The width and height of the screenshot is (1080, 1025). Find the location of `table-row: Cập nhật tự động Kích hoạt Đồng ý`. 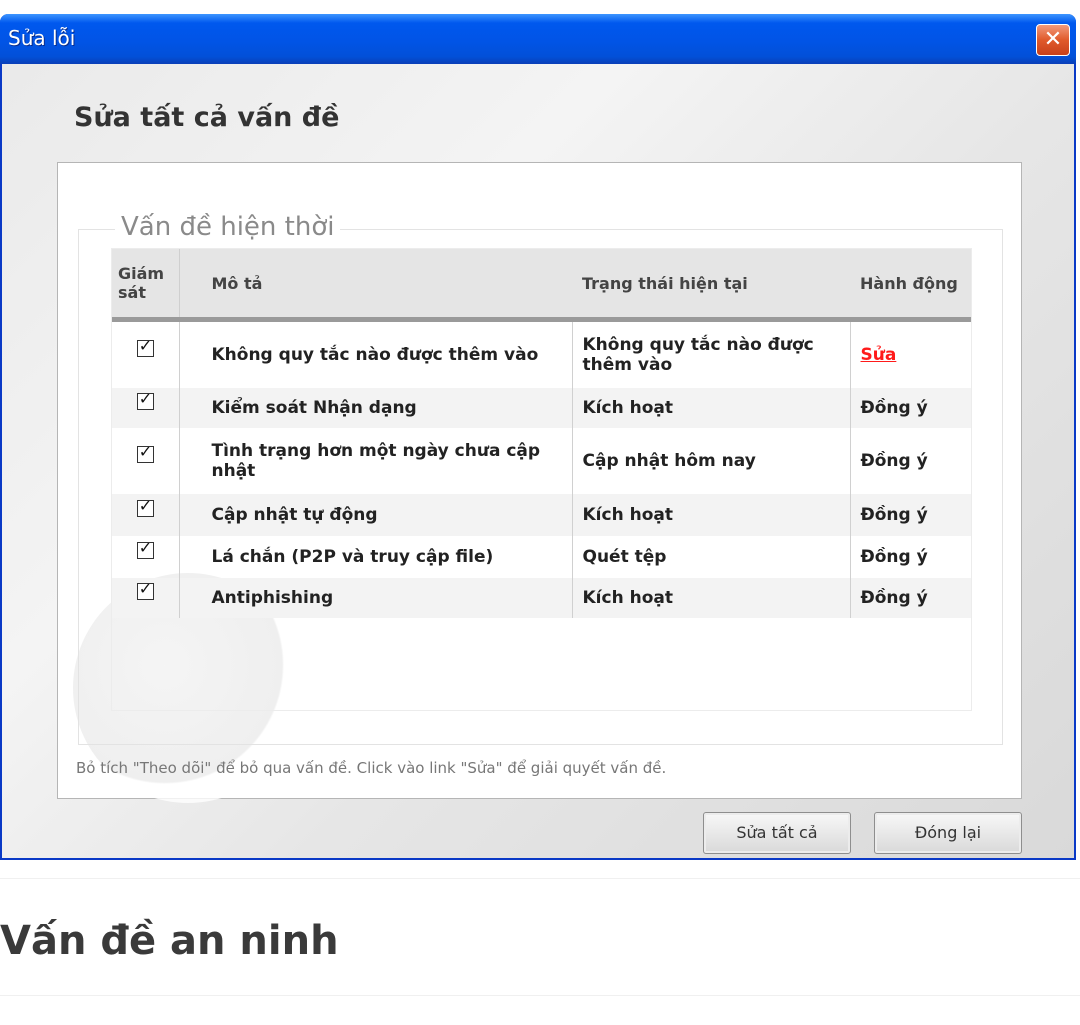

table-row: Cập nhật tự động Kích hoạt Đồng ý is located at coordinates (541, 514).